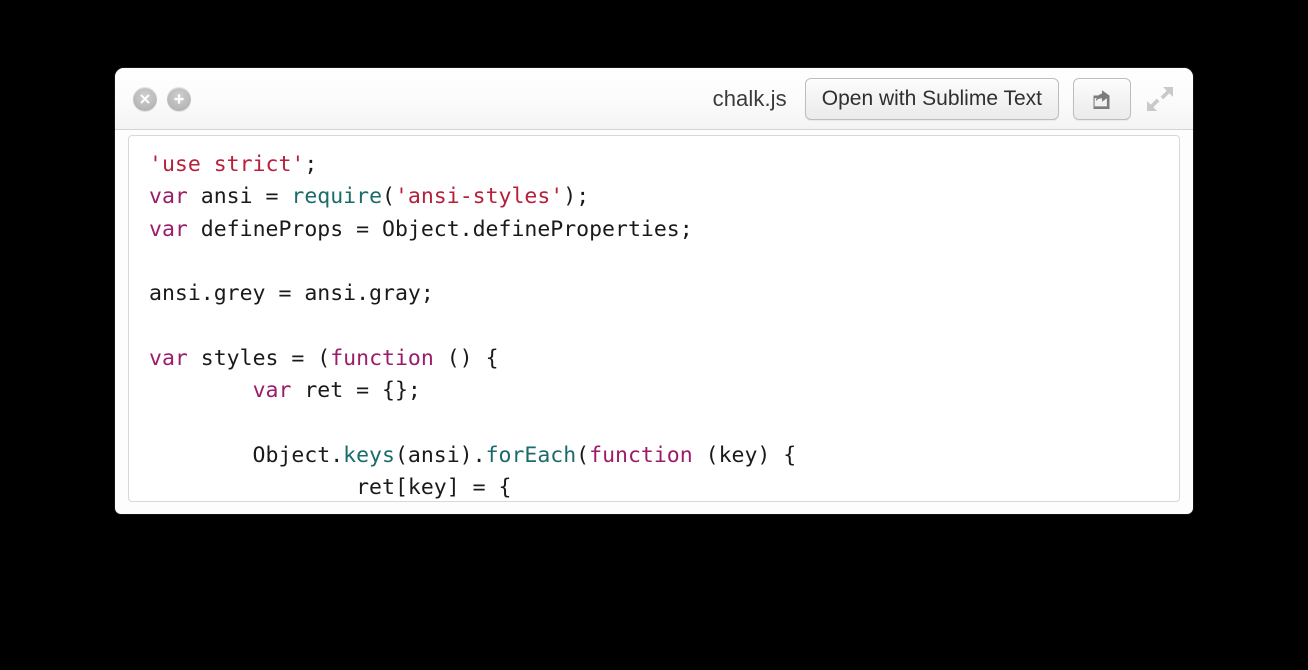 Image resolution: width=1308 pixels, height=670 pixels. I want to click on code-token: ret[key] = {, so click(330, 487).